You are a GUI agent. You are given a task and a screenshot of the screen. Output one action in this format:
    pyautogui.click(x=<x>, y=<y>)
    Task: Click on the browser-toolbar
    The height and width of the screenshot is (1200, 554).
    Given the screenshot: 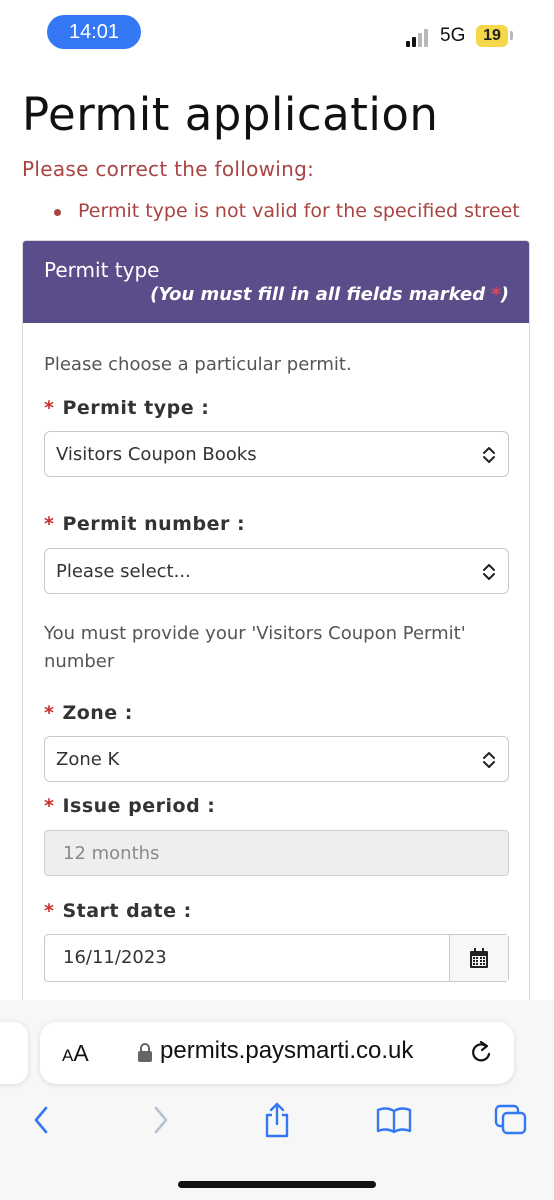 What is the action you would take?
    pyautogui.click(x=277, y=1123)
    